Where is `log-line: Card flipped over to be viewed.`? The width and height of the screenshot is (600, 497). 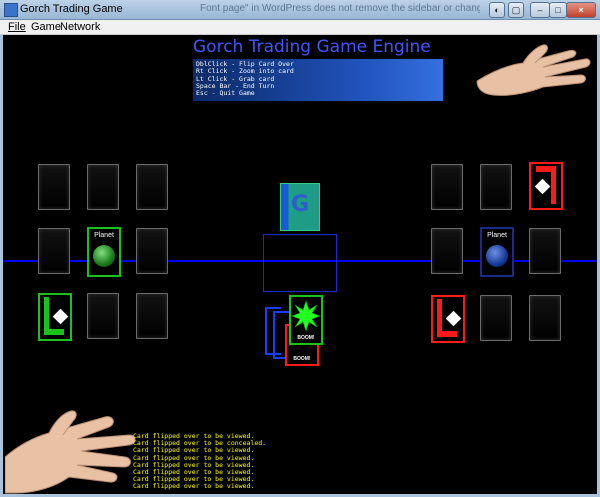 log-line: Card flipped over to be viewed. is located at coordinates (194, 486).